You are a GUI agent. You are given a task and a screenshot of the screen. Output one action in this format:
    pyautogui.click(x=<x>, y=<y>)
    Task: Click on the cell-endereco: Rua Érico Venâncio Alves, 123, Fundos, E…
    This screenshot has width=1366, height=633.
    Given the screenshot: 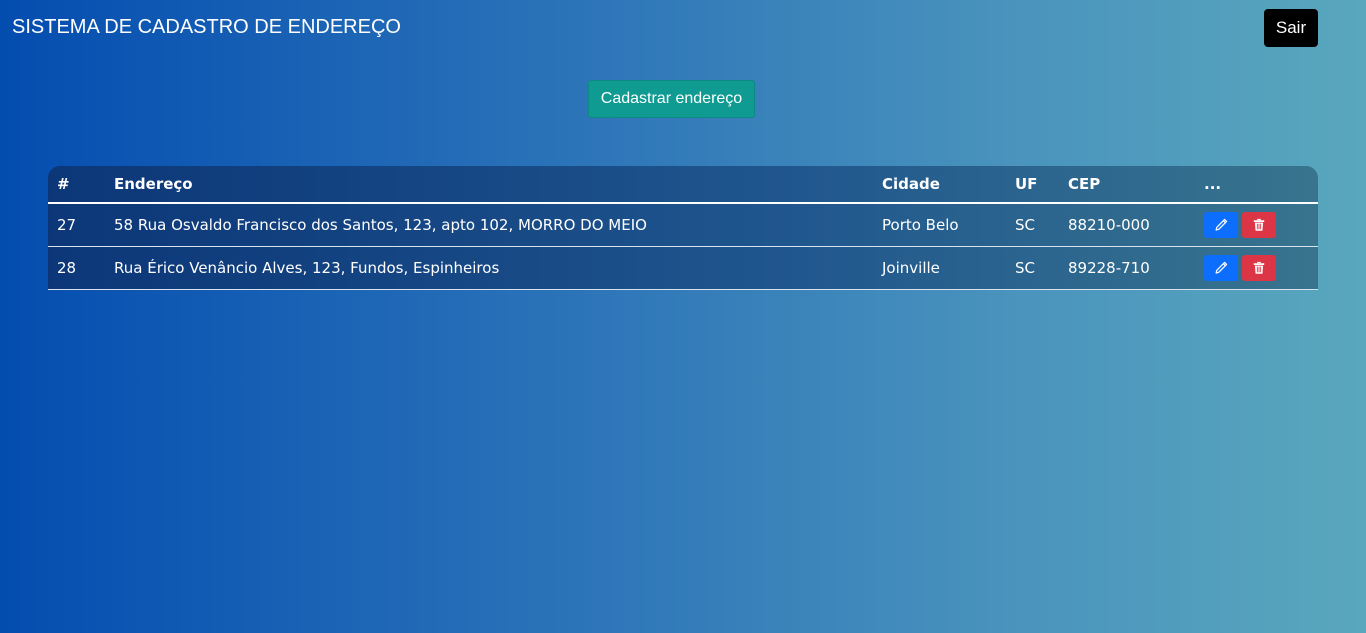 What is the action you would take?
    pyautogui.click(x=307, y=267)
    